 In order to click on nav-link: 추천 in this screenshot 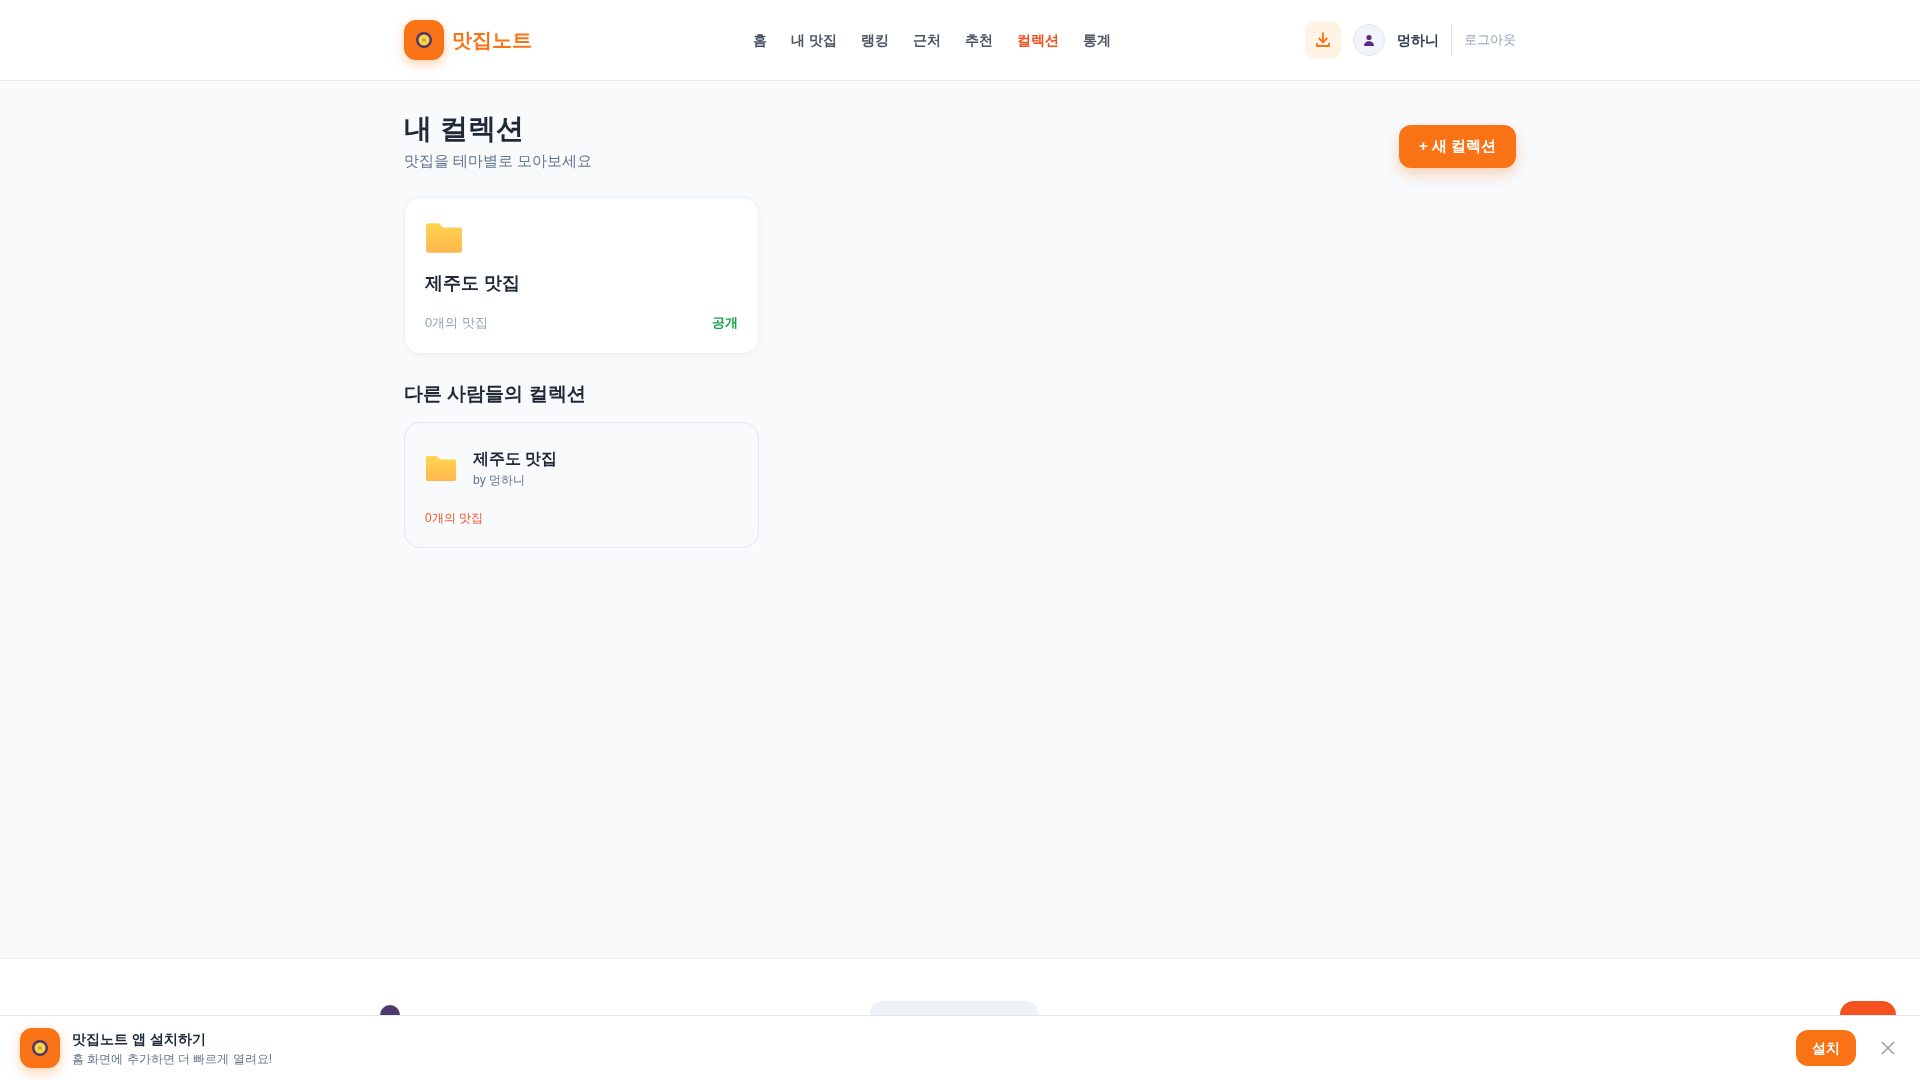, I will do `click(978, 40)`.